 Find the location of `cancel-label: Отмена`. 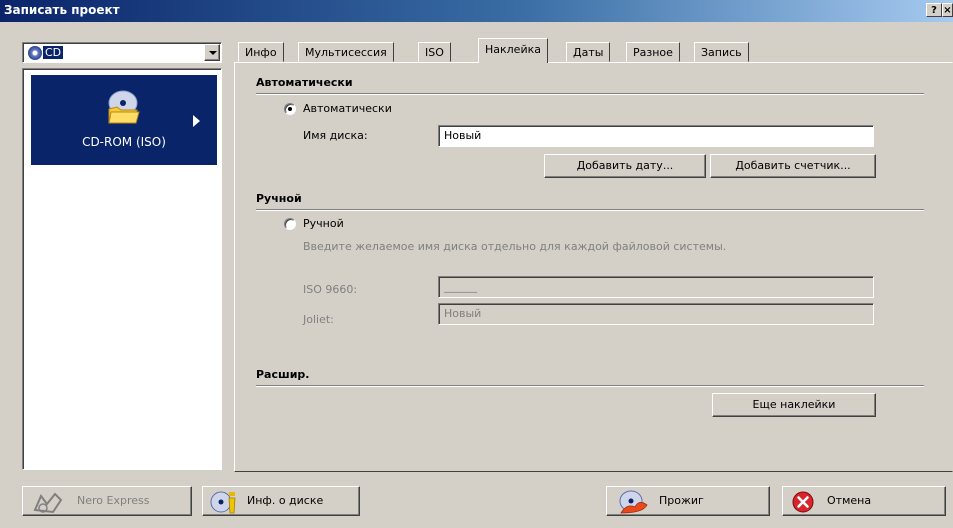

cancel-label: Отмена is located at coordinates (849, 500).